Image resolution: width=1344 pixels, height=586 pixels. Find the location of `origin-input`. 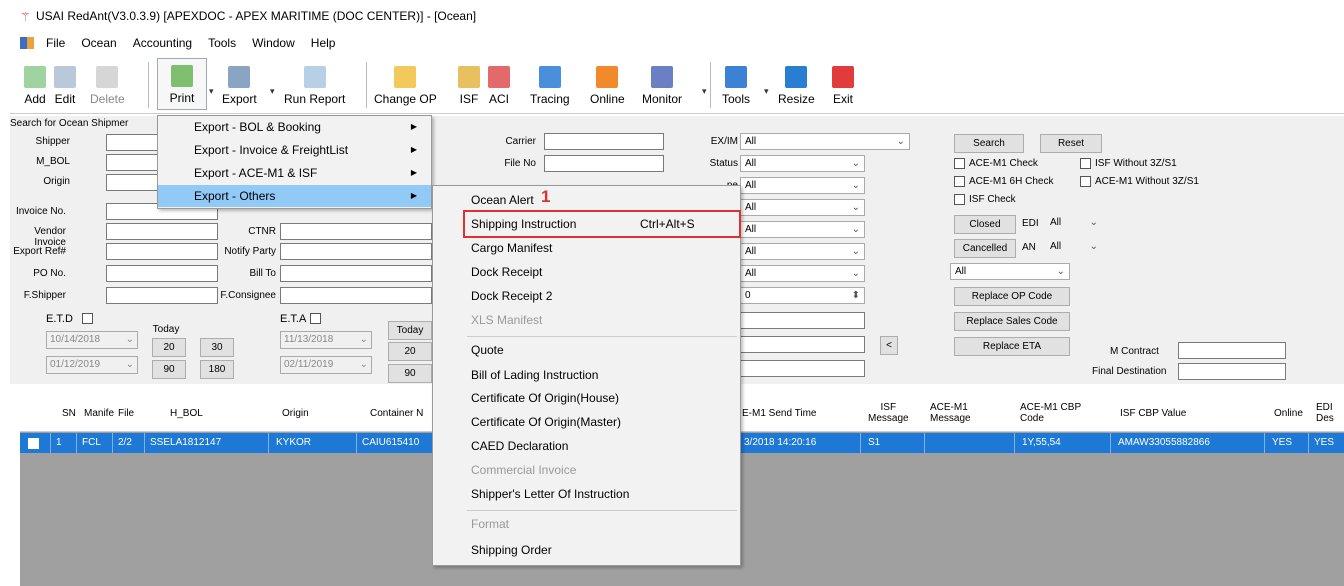

origin-input is located at coordinates (132, 182).